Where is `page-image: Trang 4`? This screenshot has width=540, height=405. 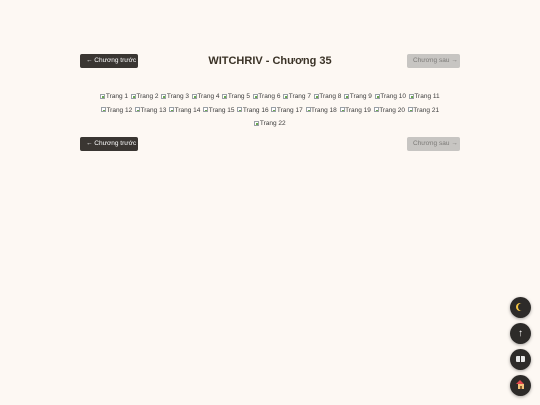
page-image: Trang 4 is located at coordinates (205, 97).